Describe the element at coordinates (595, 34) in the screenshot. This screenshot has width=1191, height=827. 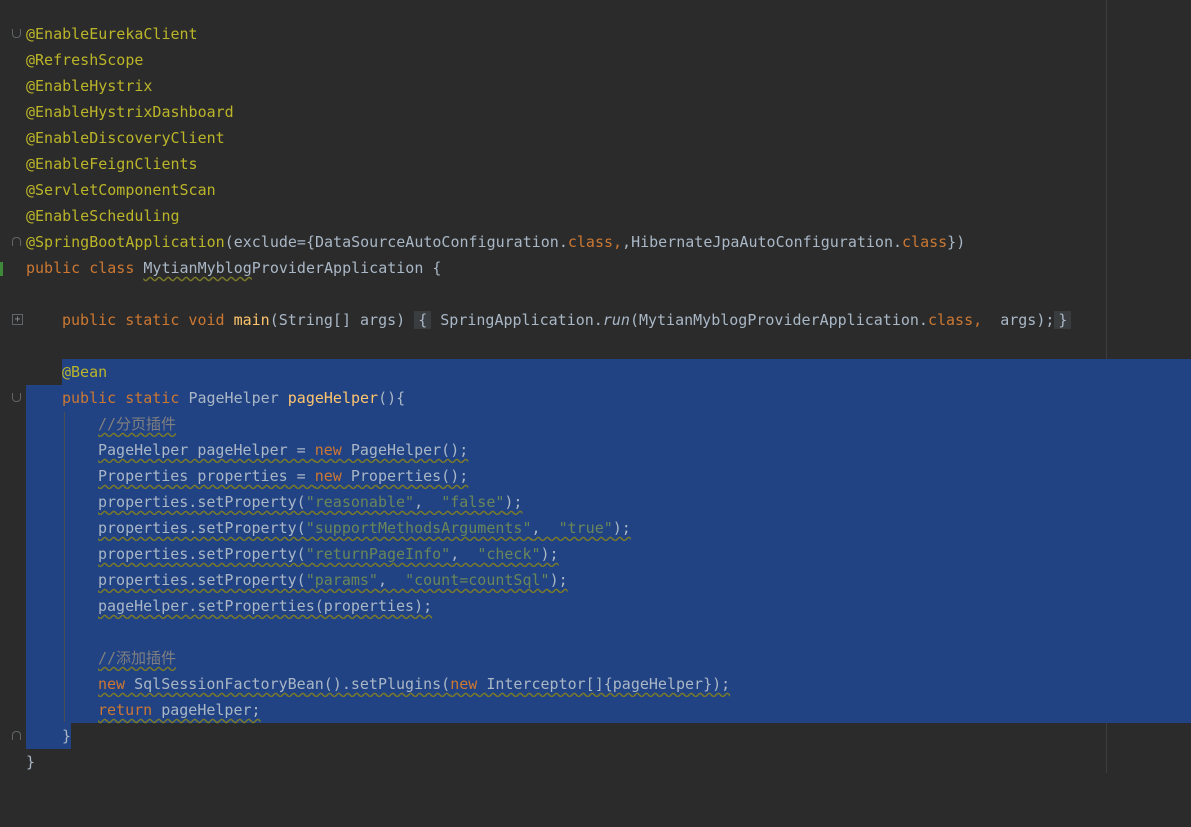
I see `code-line: @EnableEurekaClient` at that location.